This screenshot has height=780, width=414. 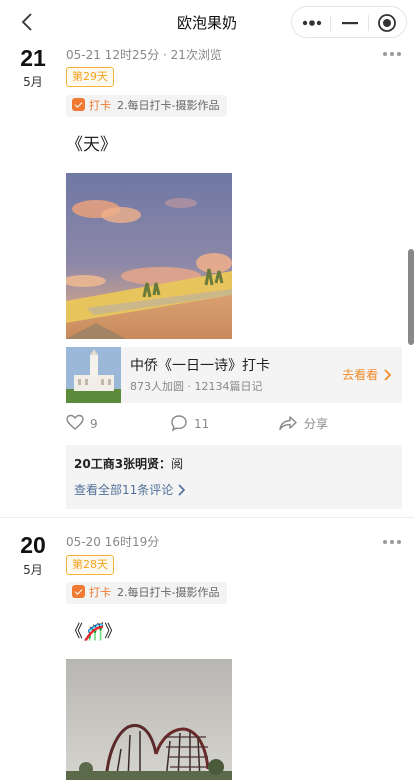 What do you see at coordinates (179, 423) in the screenshot?
I see `comment-icon` at bounding box center [179, 423].